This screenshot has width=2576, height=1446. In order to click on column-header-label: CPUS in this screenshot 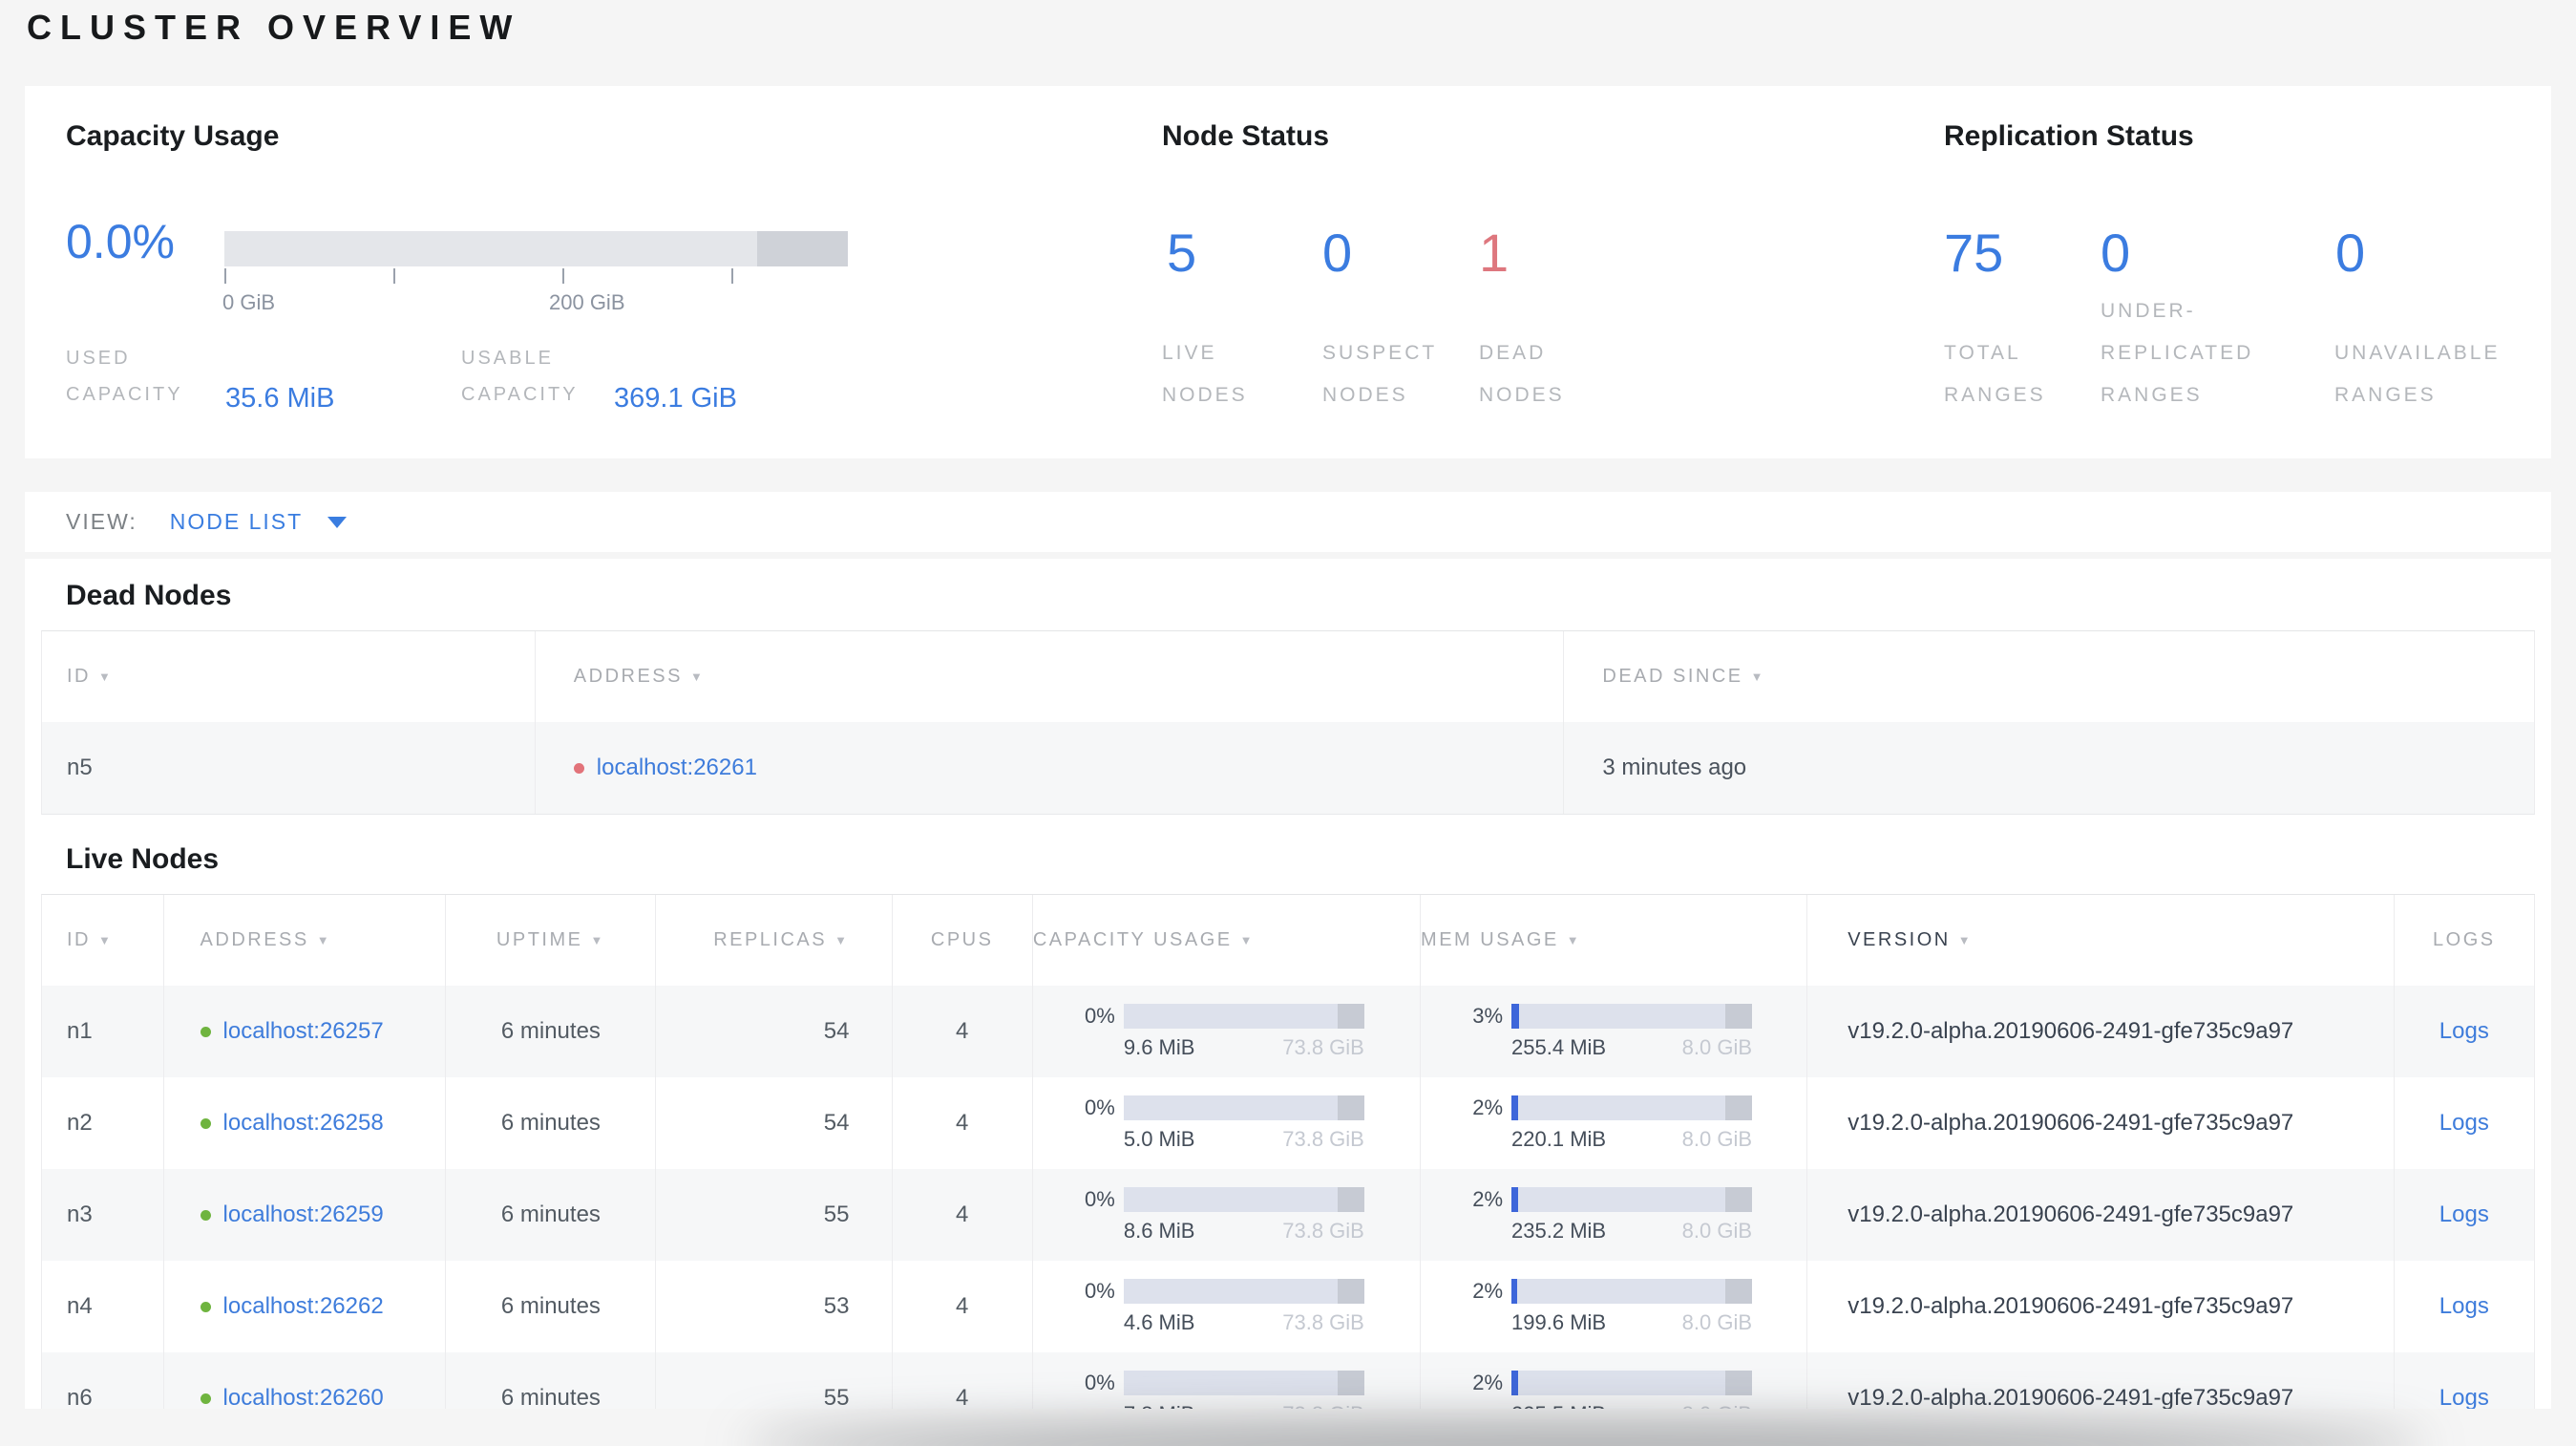, I will do `click(962, 939)`.